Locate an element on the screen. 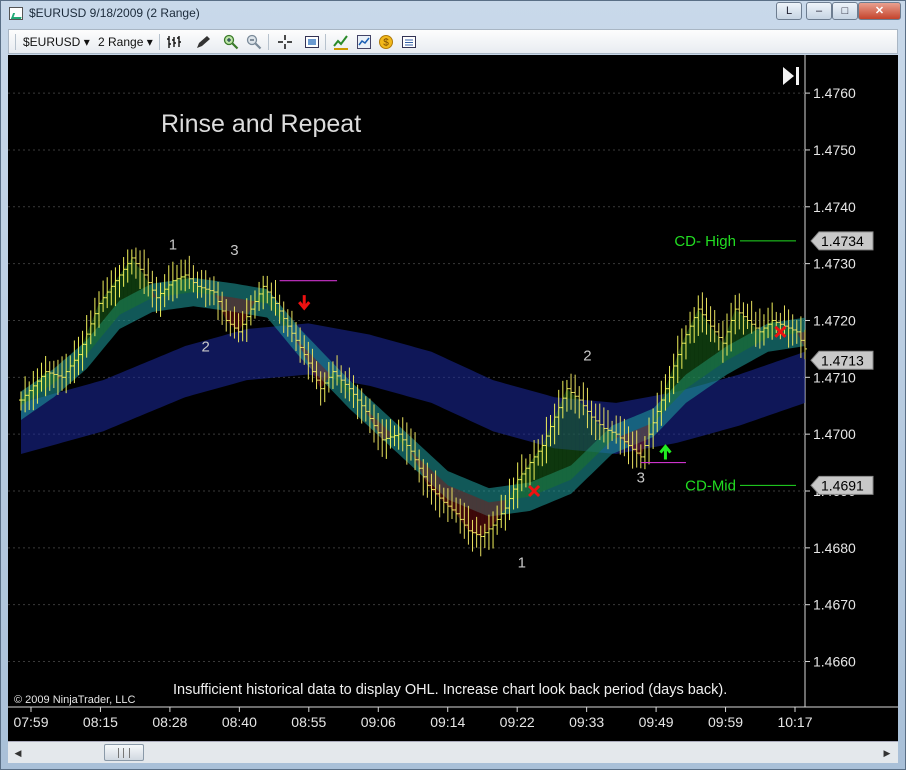  crosshair-icon is located at coordinates (285, 42).